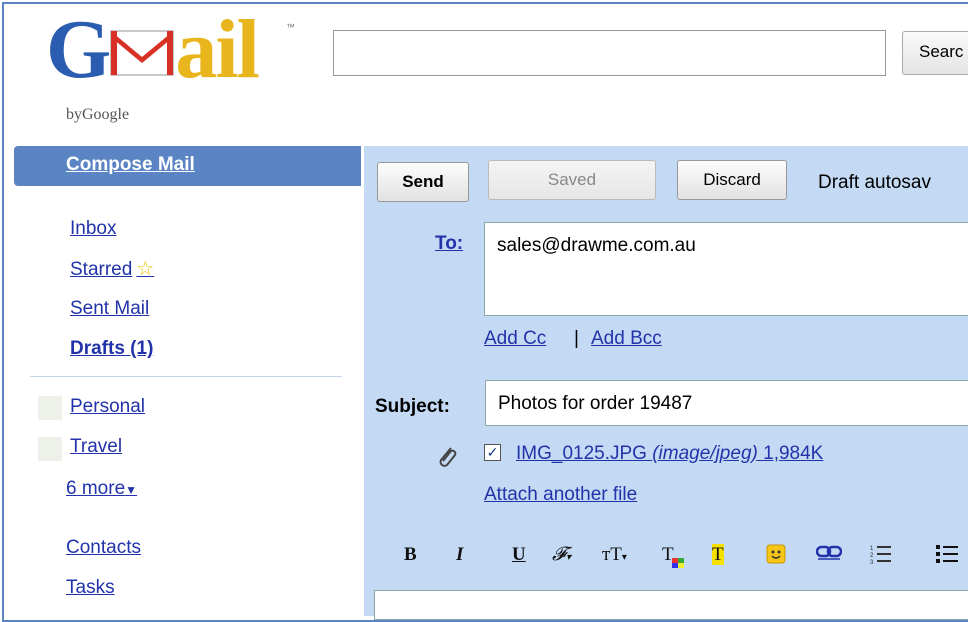  Describe the element at coordinates (131, 490) in the screenshot. I see `chevron-down-icon: ▼` at that location.